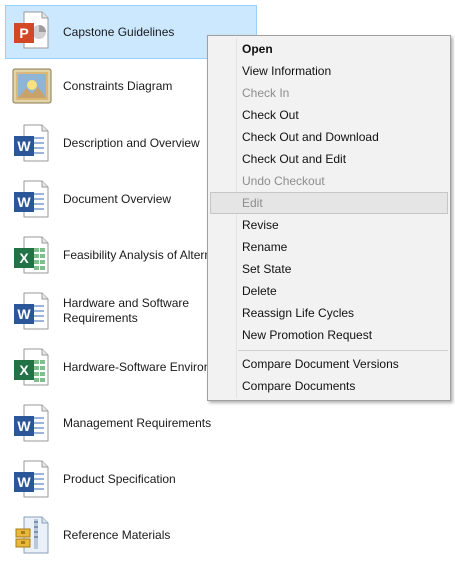 The height and width of the screenshot is (585, 455). Describe the element at coordinates (32, 86) in the screenshot. I see `image-icon` at that location.